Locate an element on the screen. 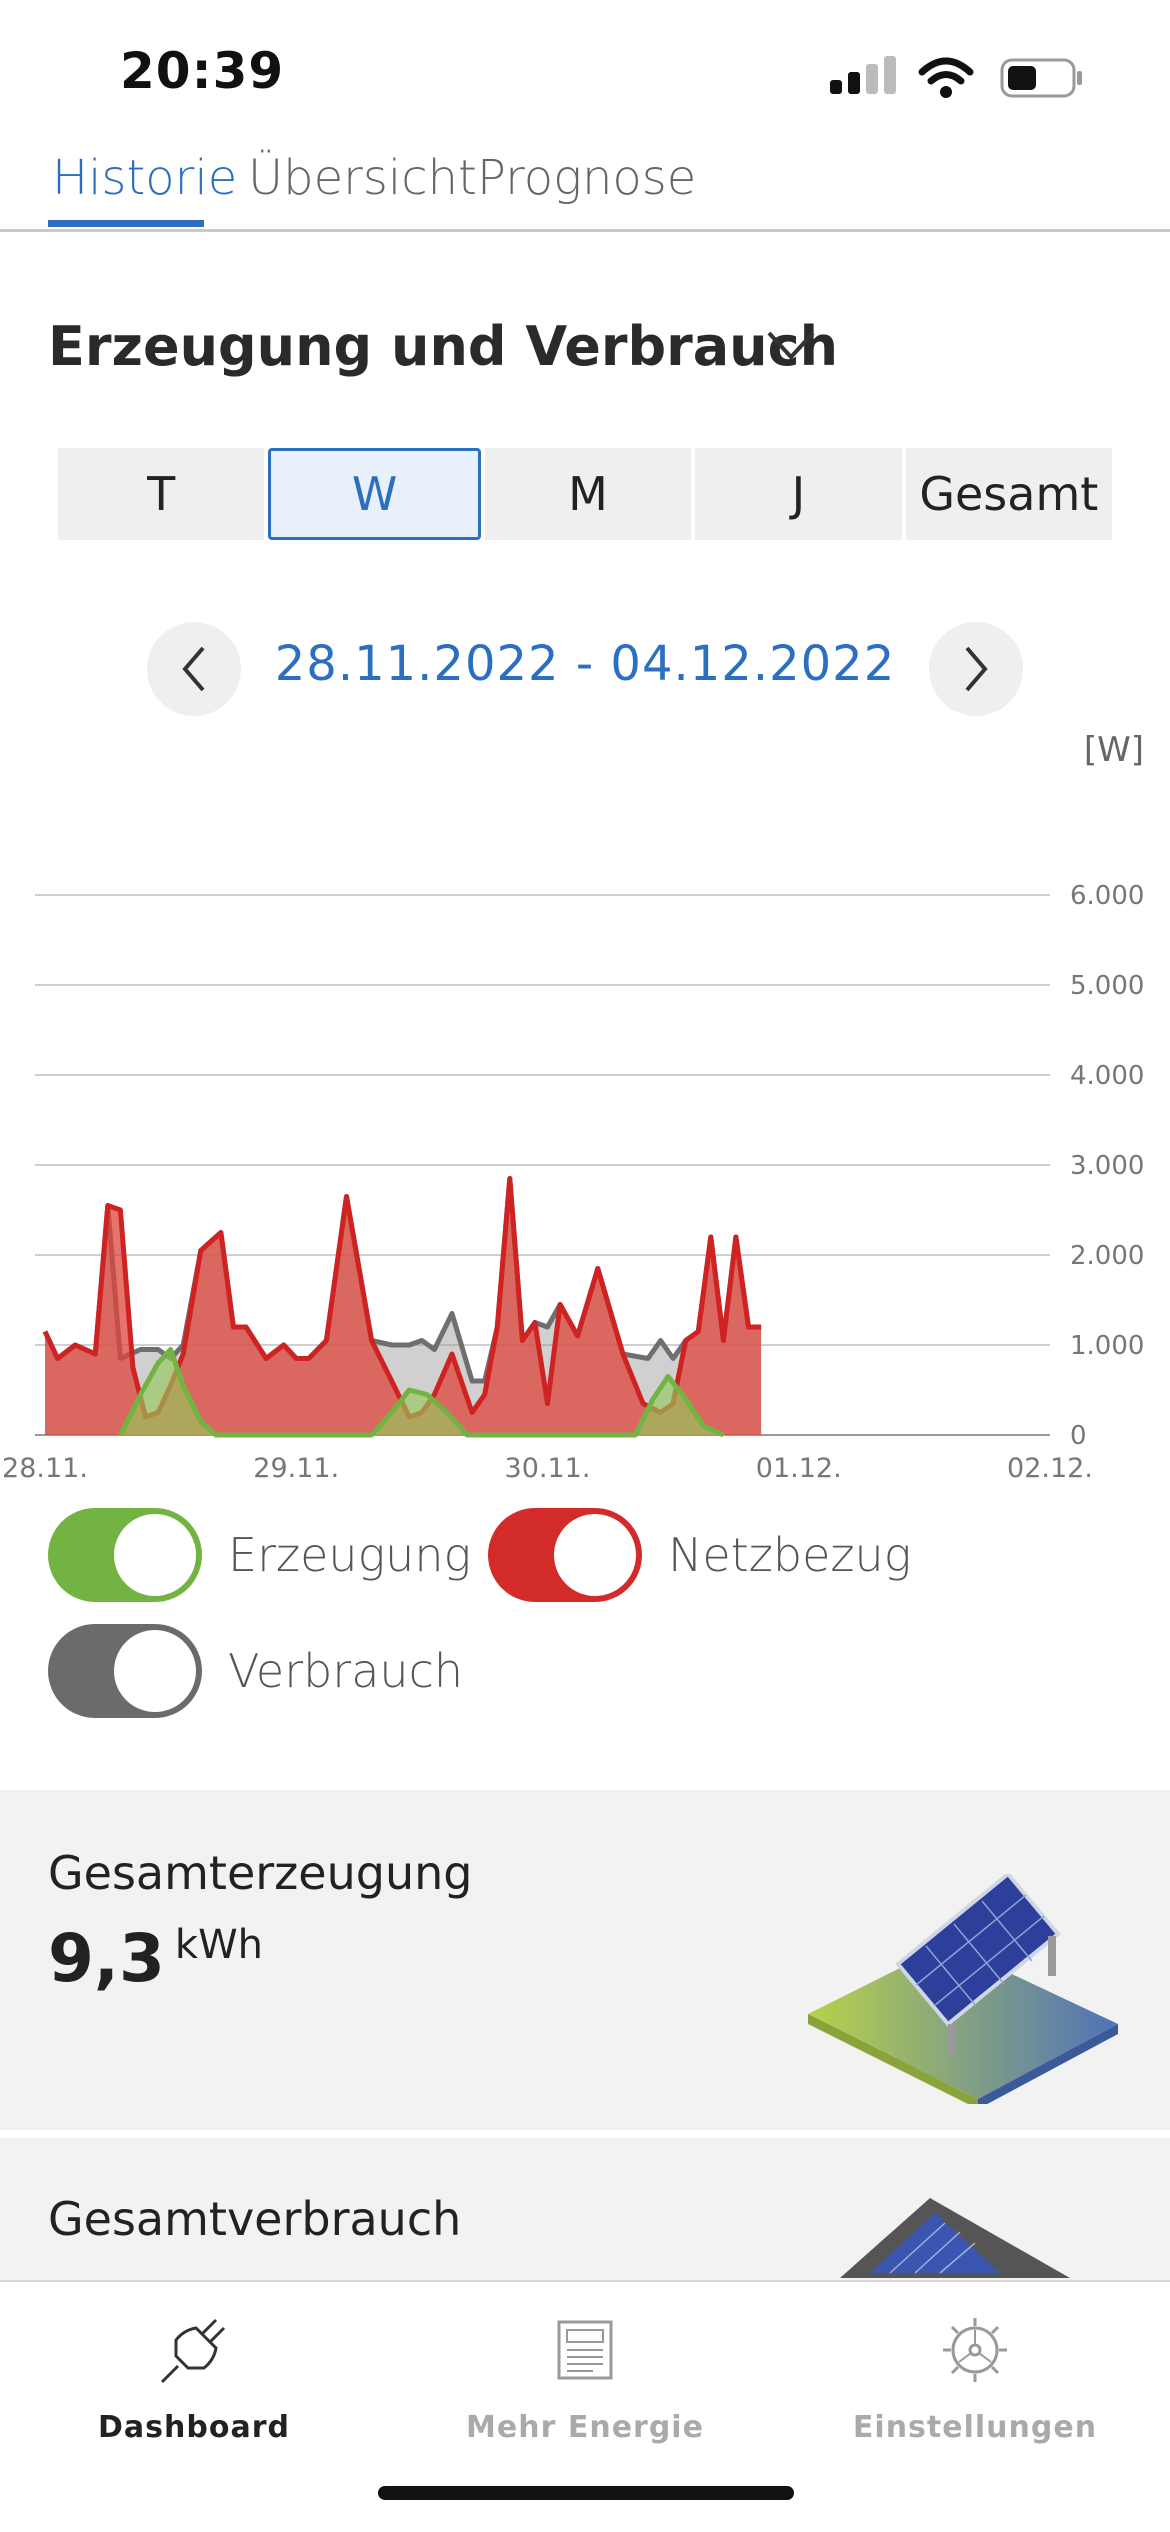  y-tick-label: 2.000 is located at coordinates (1107, 1256).